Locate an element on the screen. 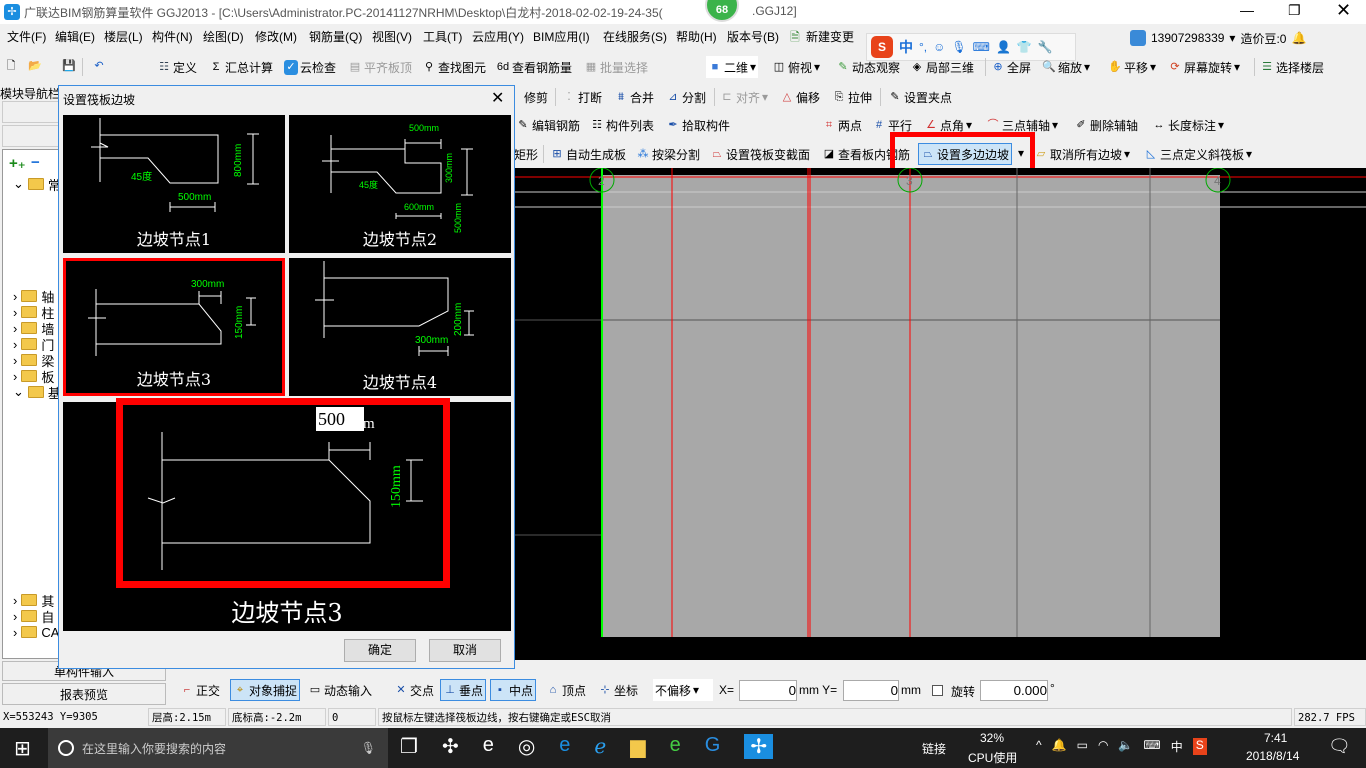  keyboard-icon: ⌨ is located at coordinates (981, 47).